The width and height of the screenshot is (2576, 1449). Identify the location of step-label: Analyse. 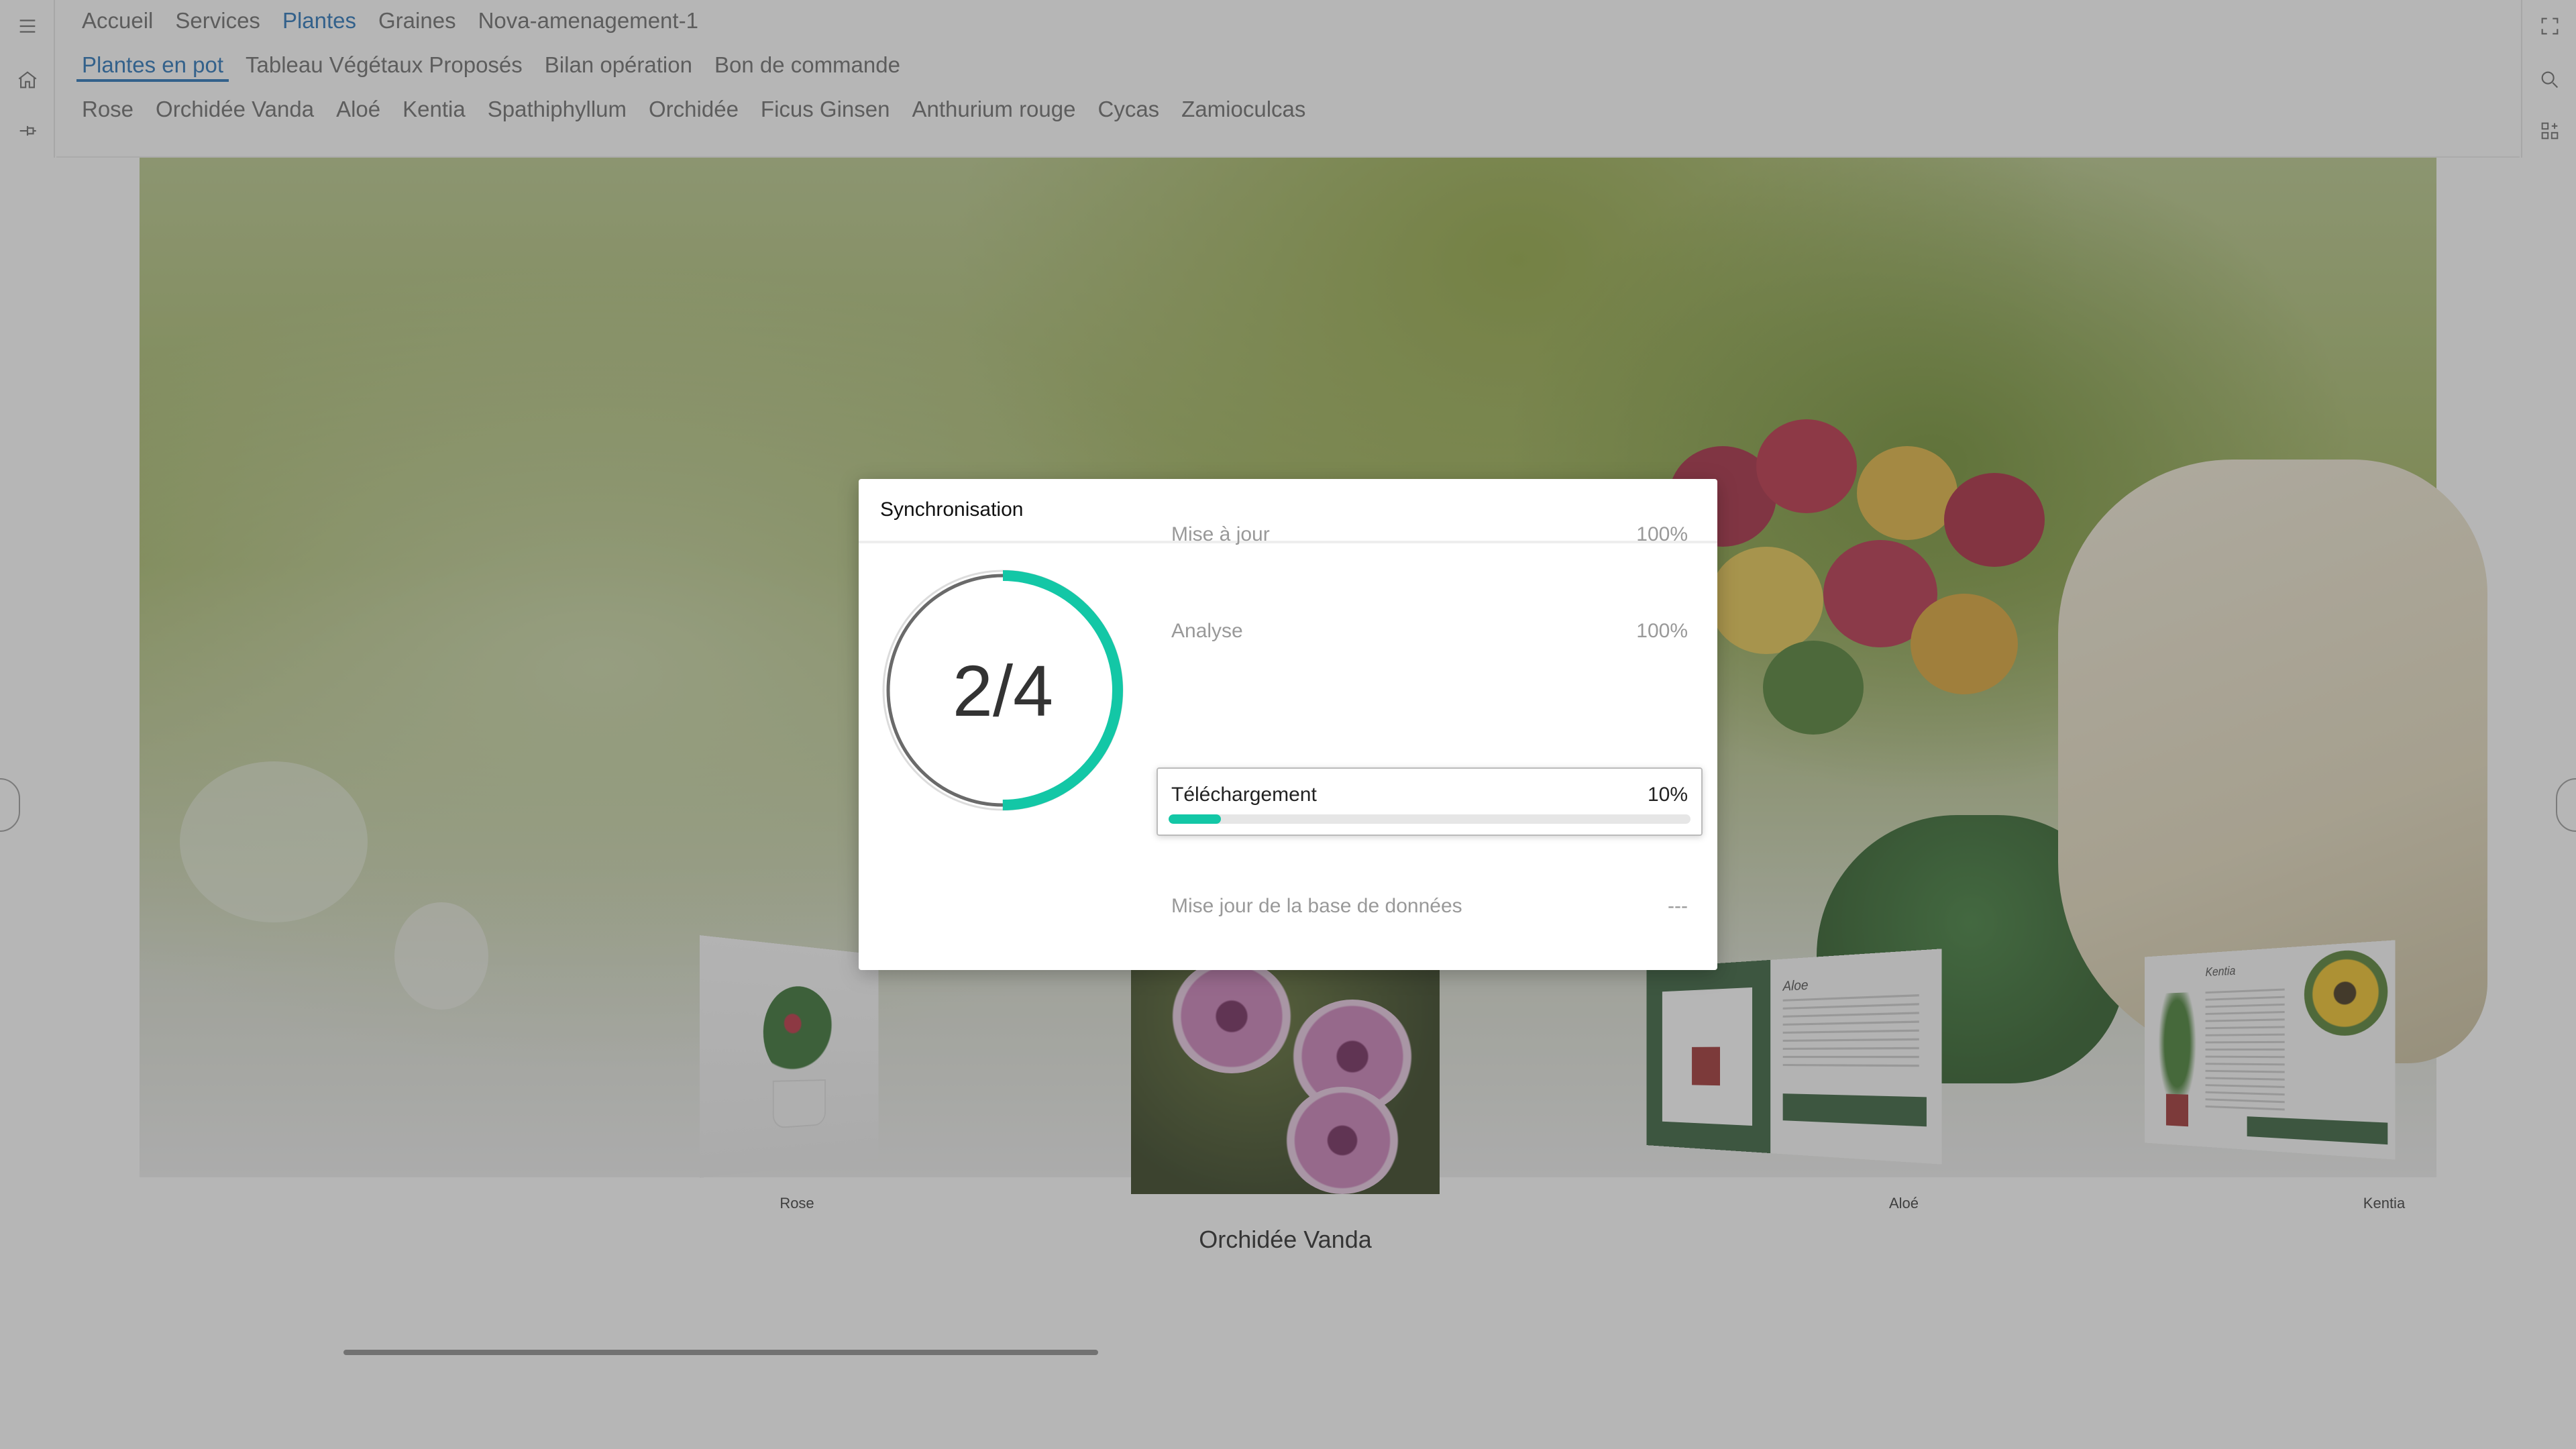
(1207, 631).